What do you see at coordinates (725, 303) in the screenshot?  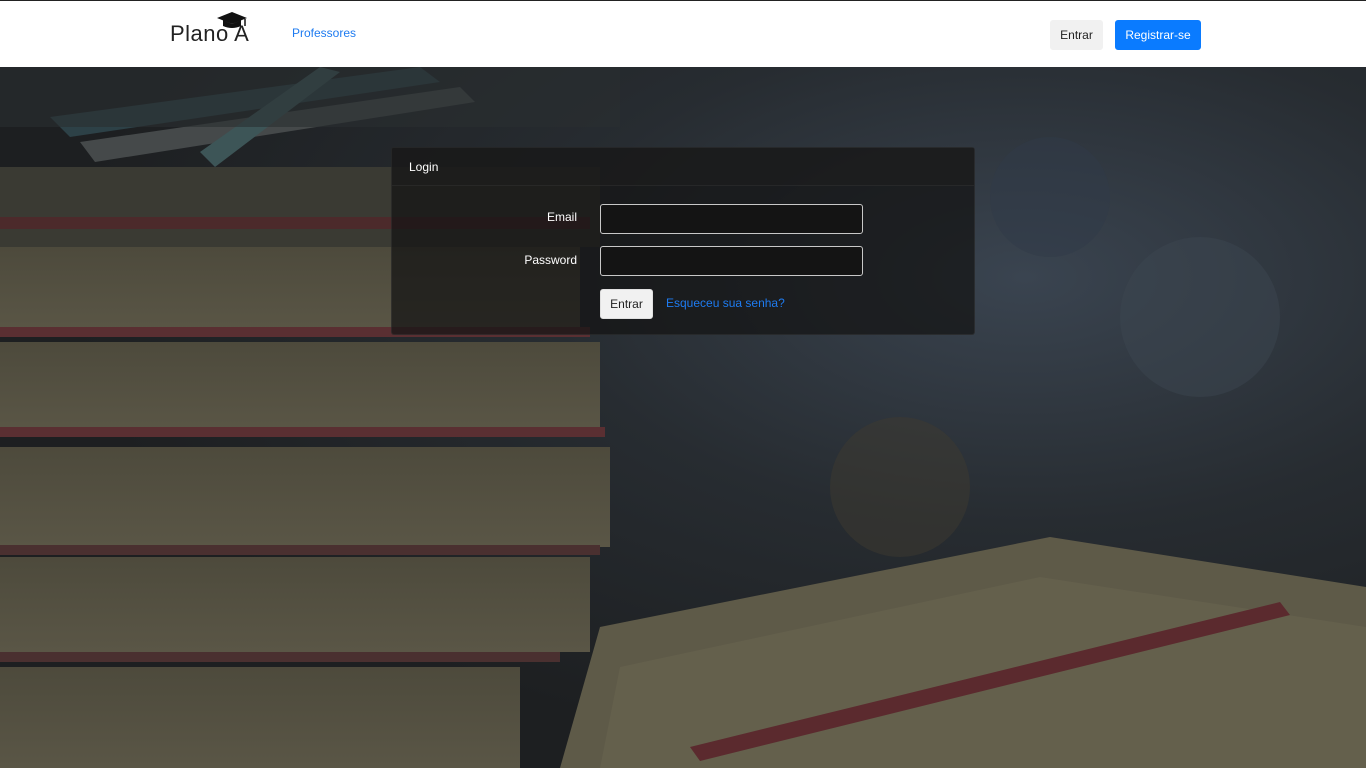 I see `forgot-password-link: Esqueceu sua senha?` at bounding box center [725, 303].